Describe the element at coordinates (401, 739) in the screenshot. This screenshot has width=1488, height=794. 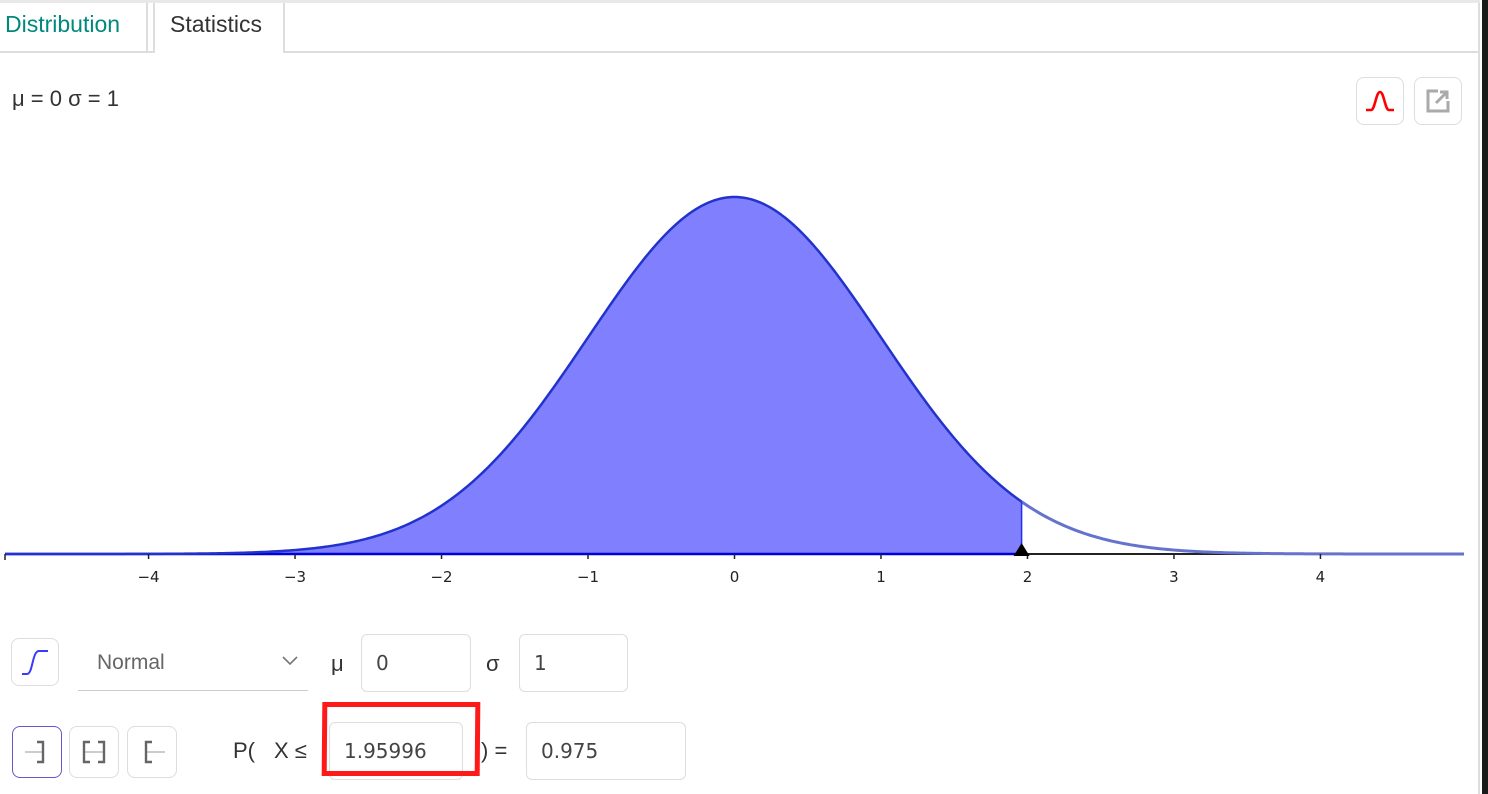
I see `highlight-annotation` at that location.